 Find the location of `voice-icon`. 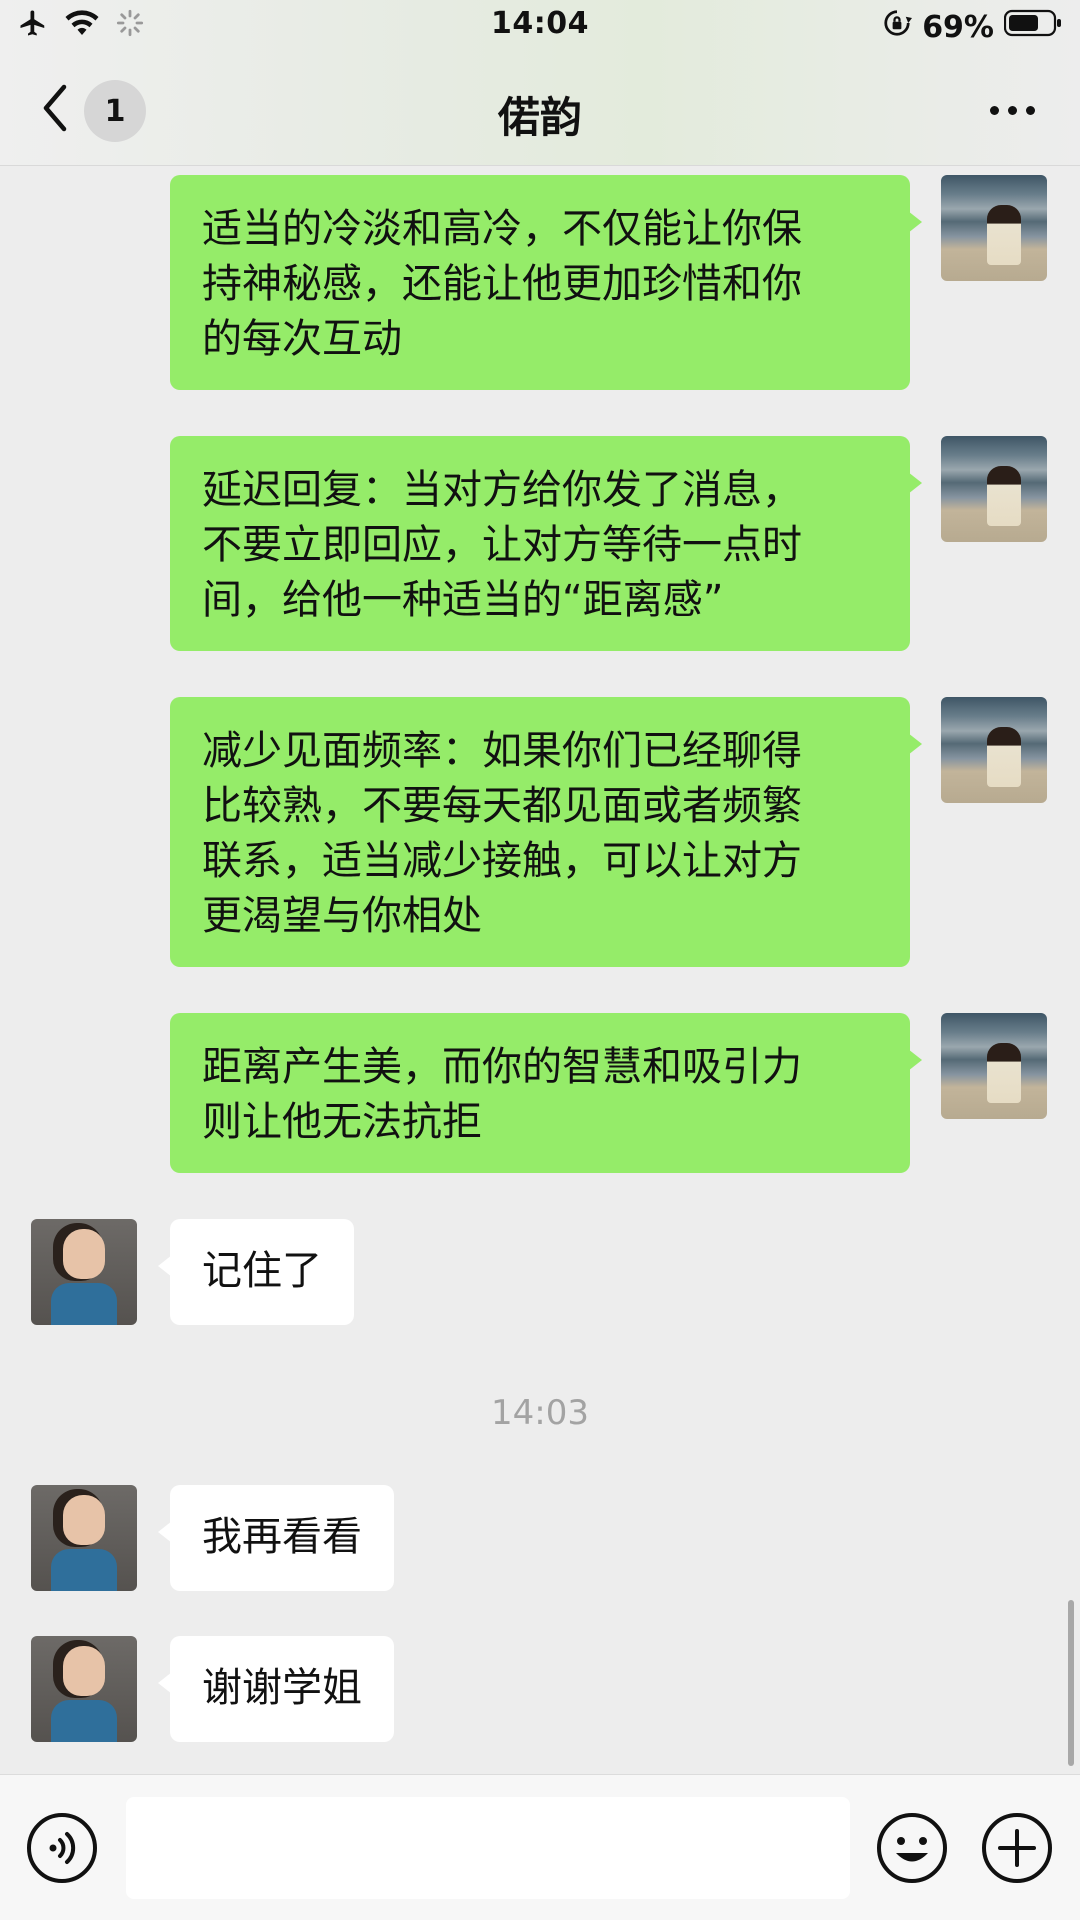

voice-icon is located at coordinates (62, 1850).